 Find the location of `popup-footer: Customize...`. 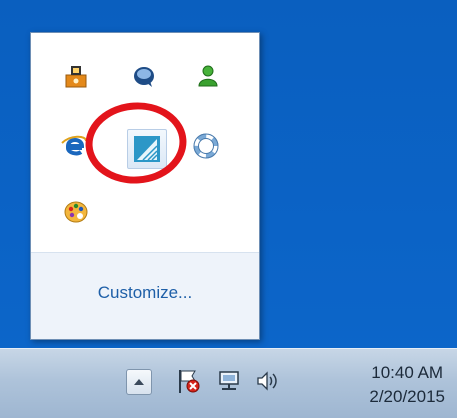

popup-footer: Customize... is located at coordinates (145, 295).